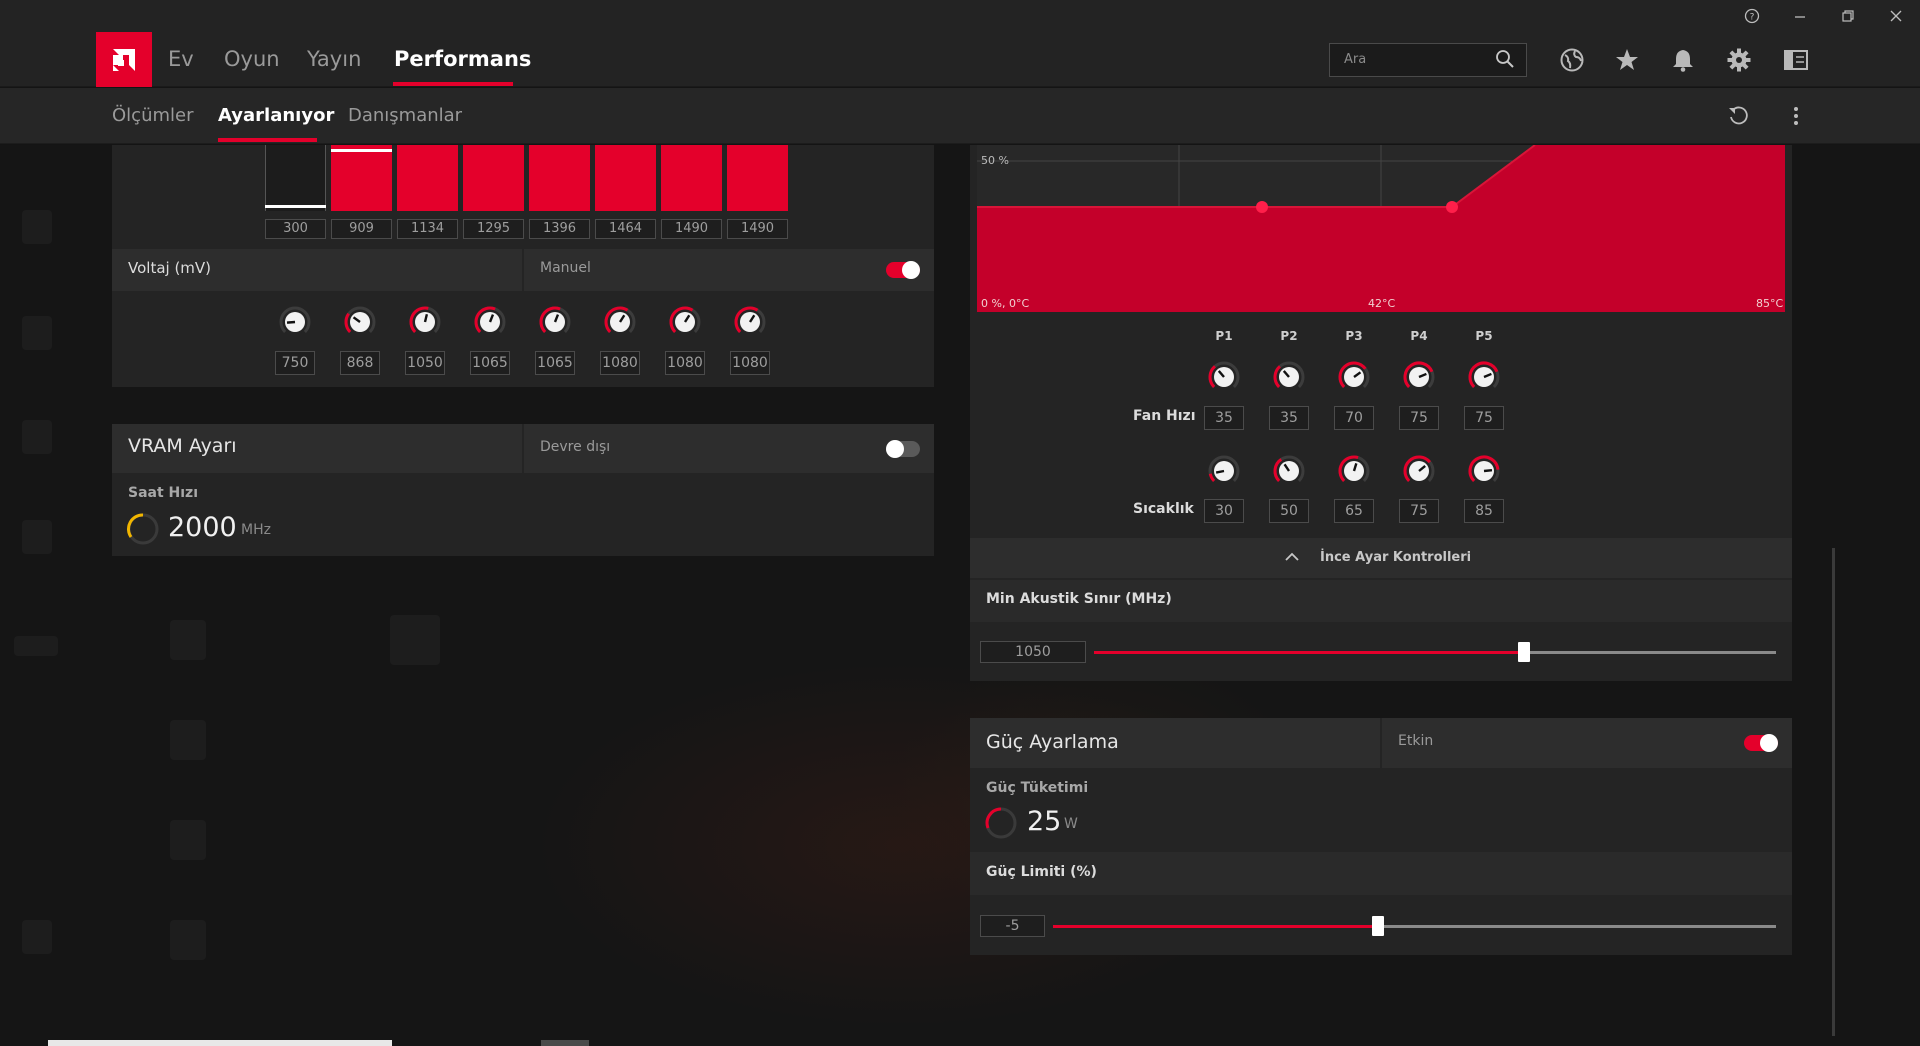 The image size is (1920, 1046). Describe the element at coordinates (1452, 207) in the screenshot. I see `fan-curve-point-p2` at that location.